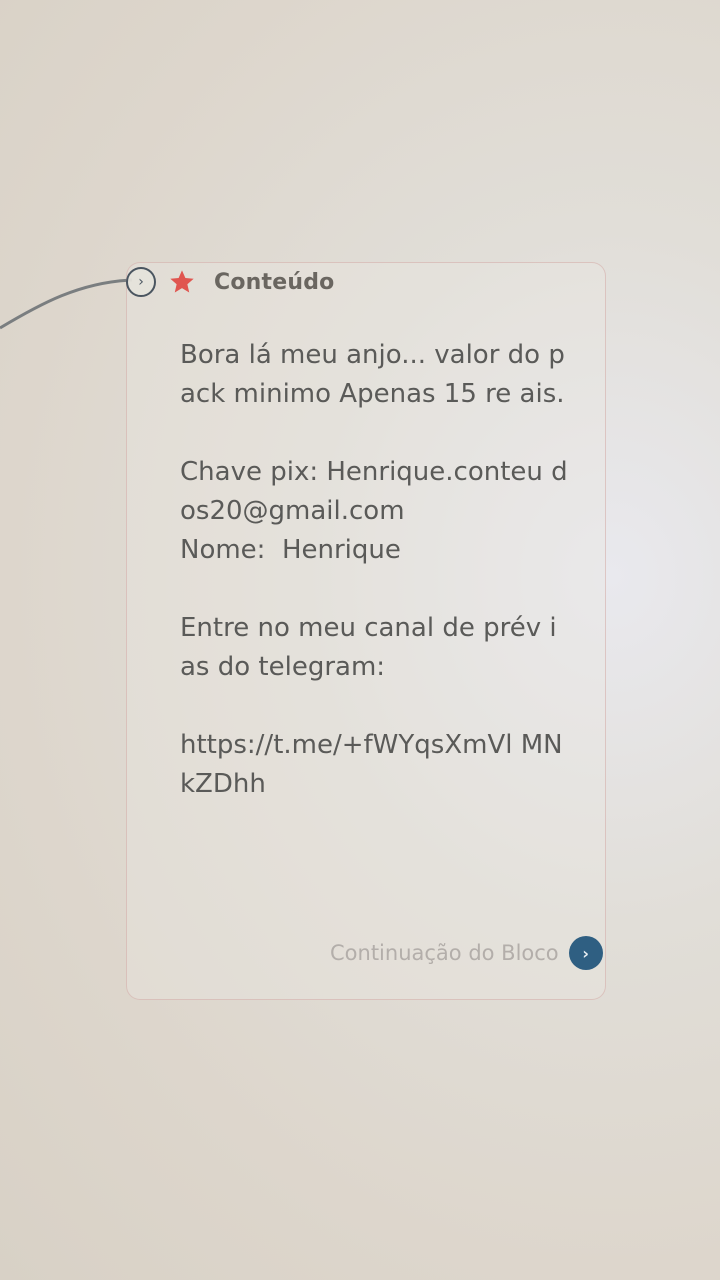  I want to click on block-header: › Conteúdo, so click(230, 282).